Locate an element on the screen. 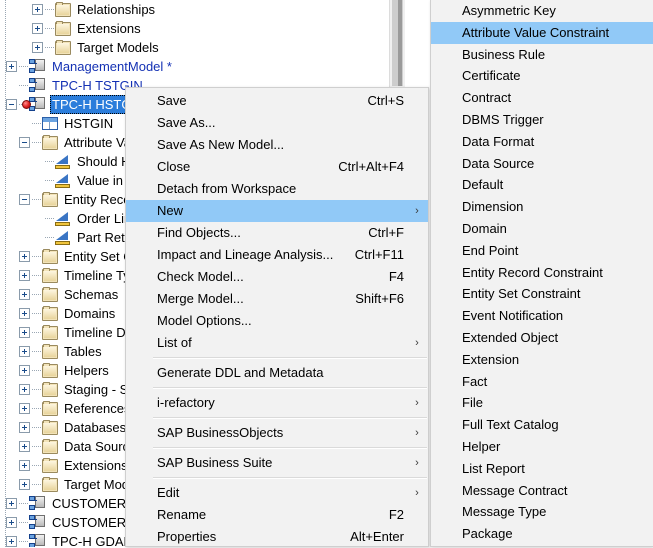 The width and height of the screenshot is (653, 548). new-submenu-item: Attribute Value Constraint is located at coordinates (542, 32).